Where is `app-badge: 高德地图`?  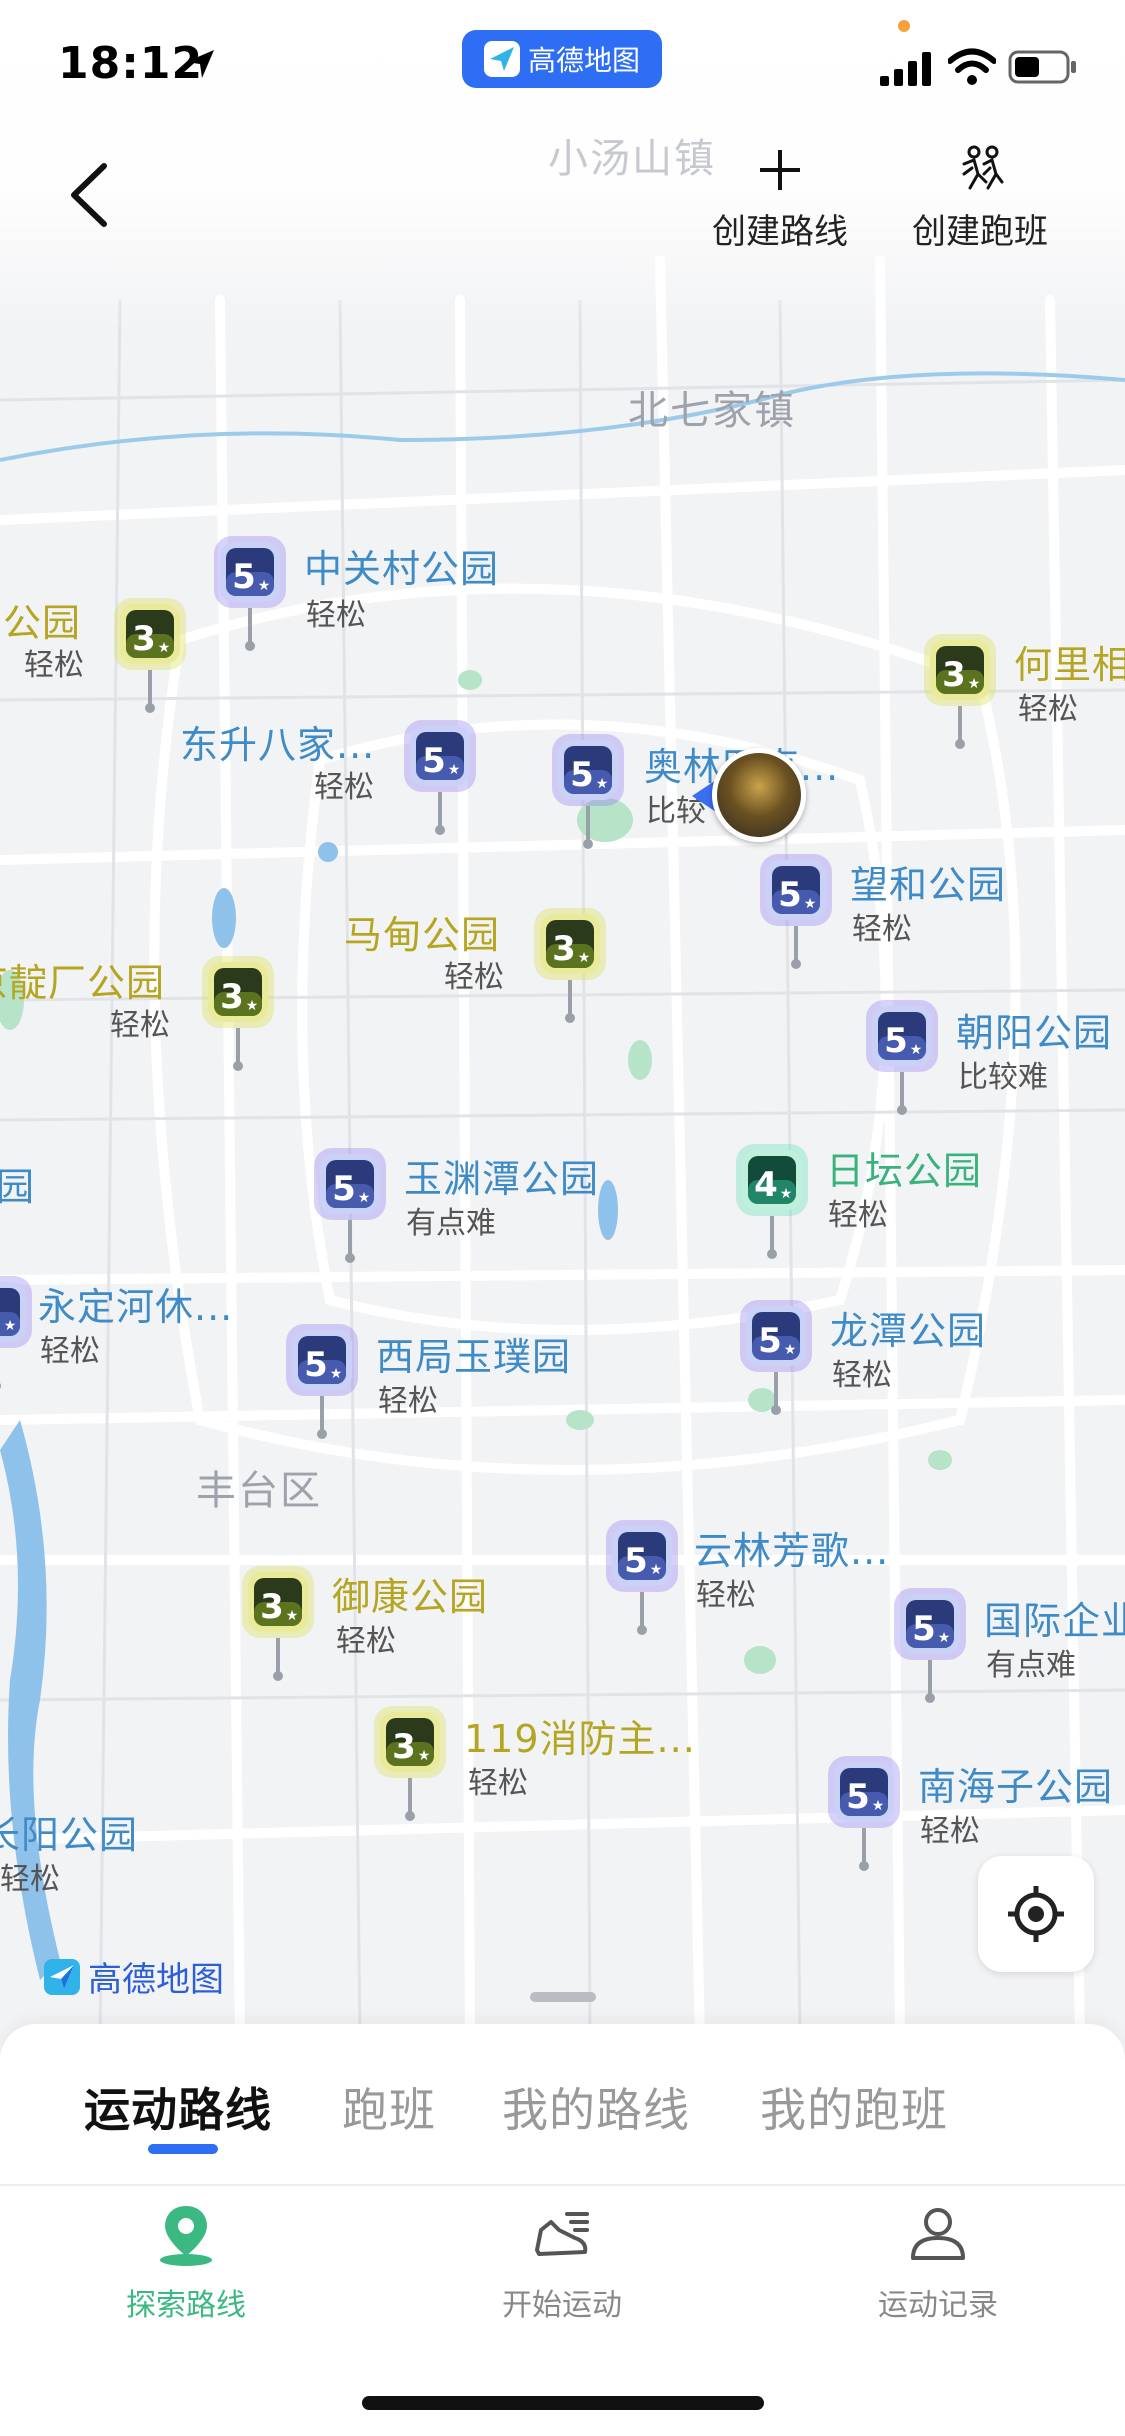 app-badge: 高德地图 is located at coordinates (562, 59).